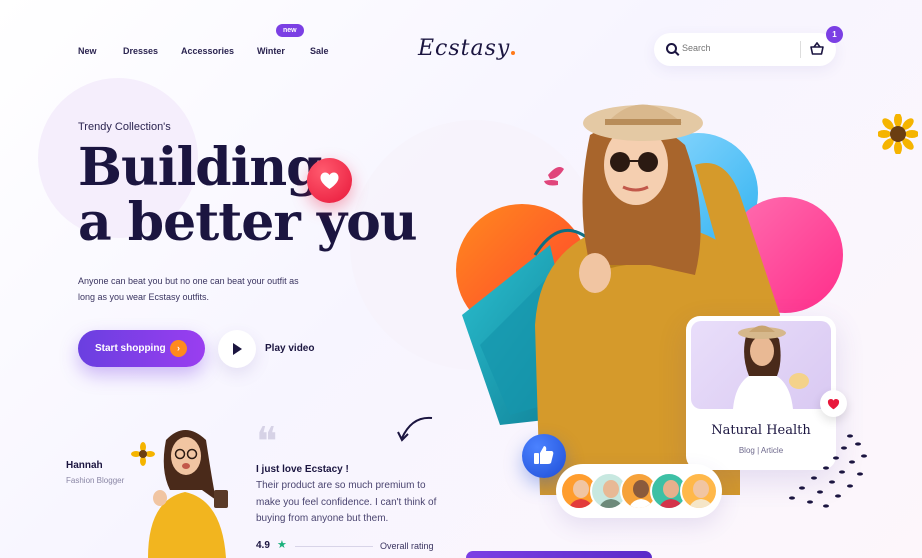 This screenshot has width=922, height=558. What do you see at coordinates (833, 403) in the screenshot?
I see `favorite-heart-icon` at bounding box center [833, 403].